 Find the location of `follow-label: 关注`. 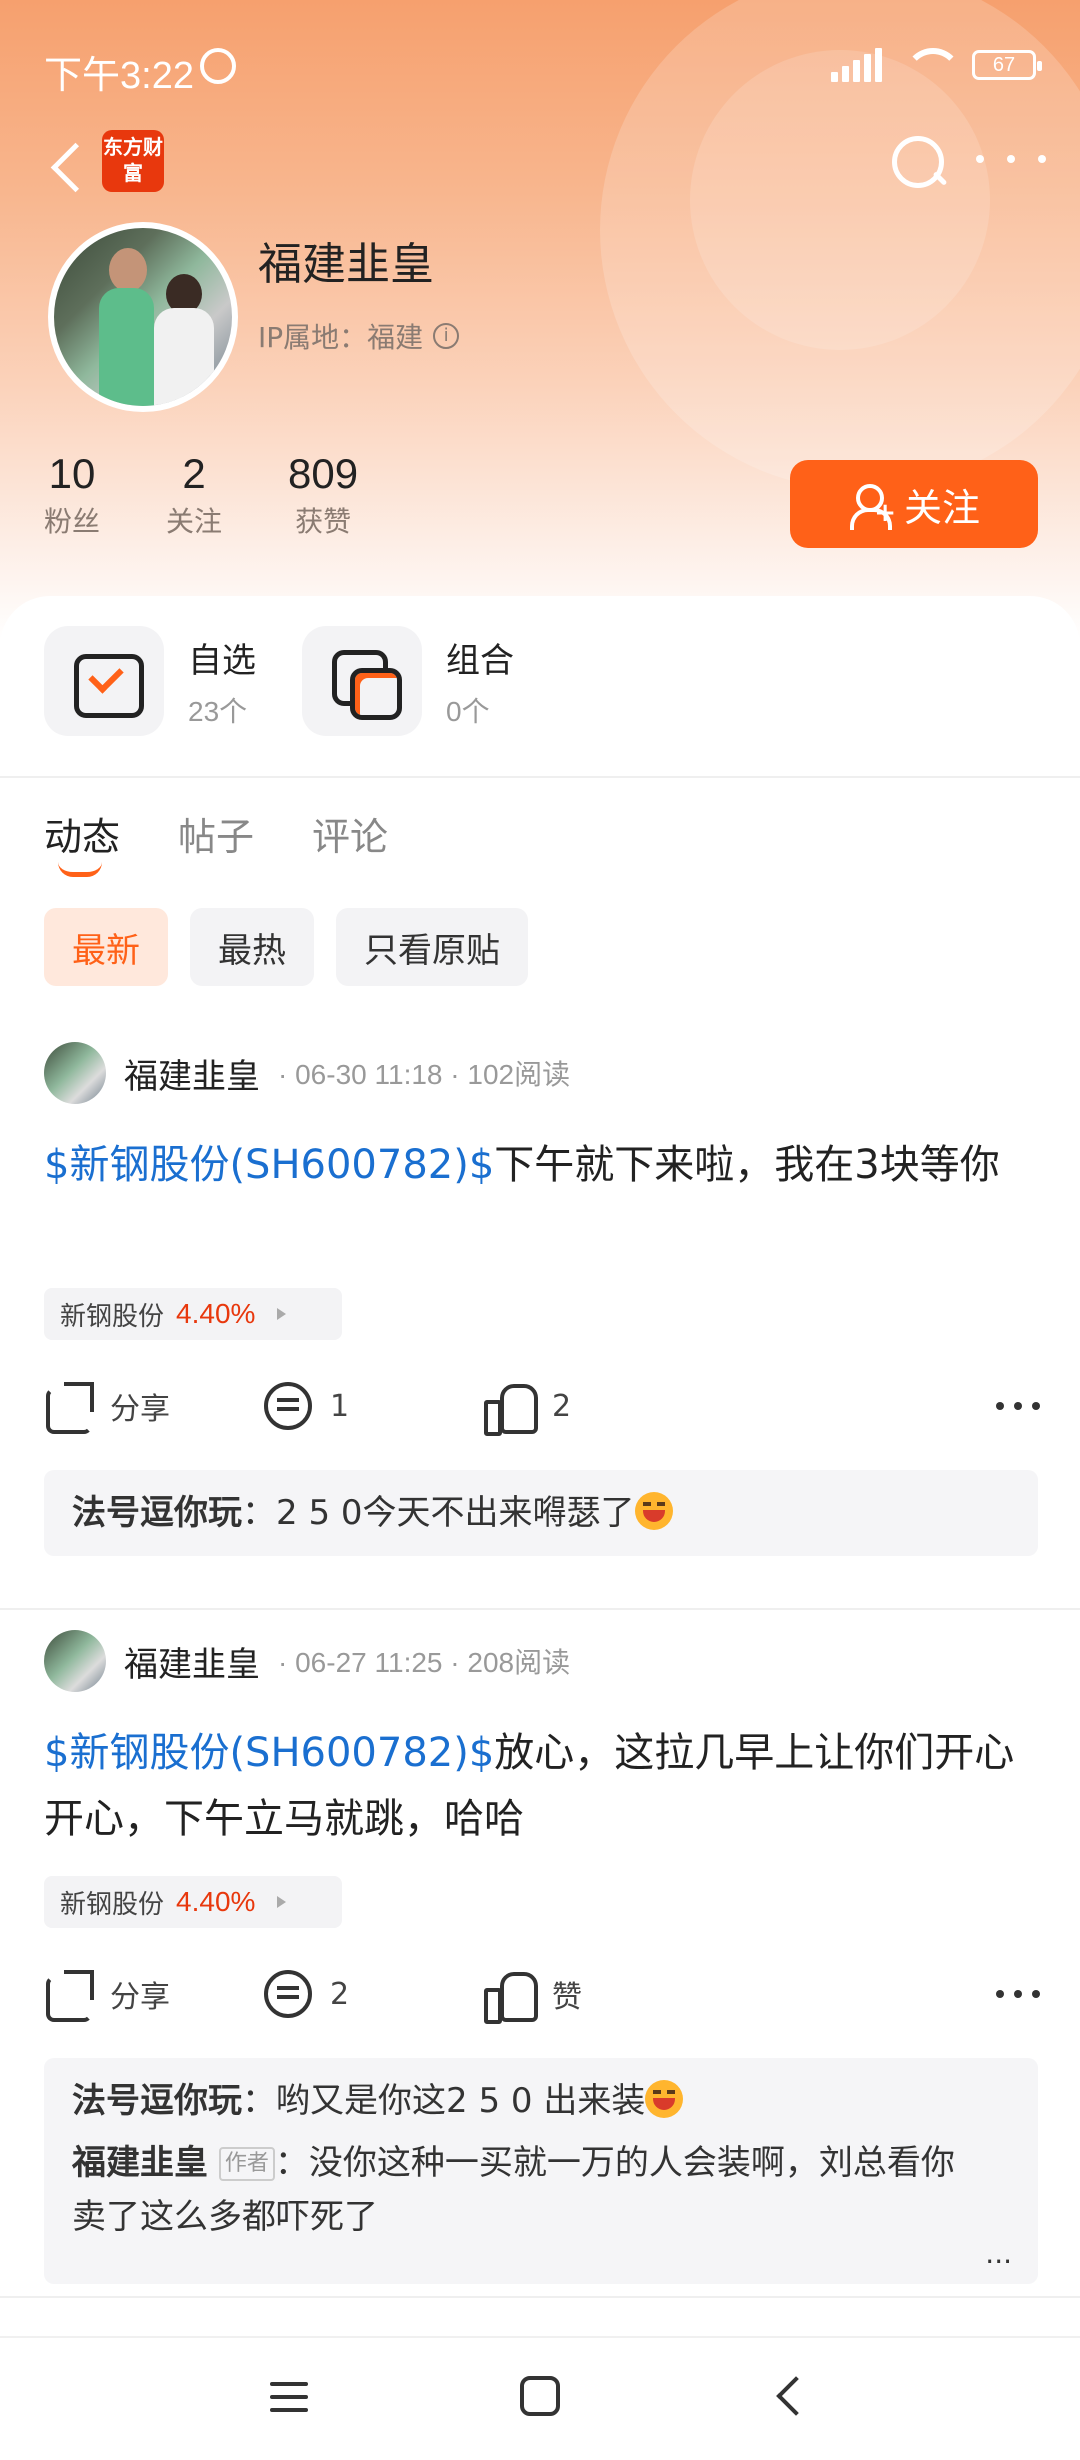

follow-label: 关注 is located at coordinates (941, 507).